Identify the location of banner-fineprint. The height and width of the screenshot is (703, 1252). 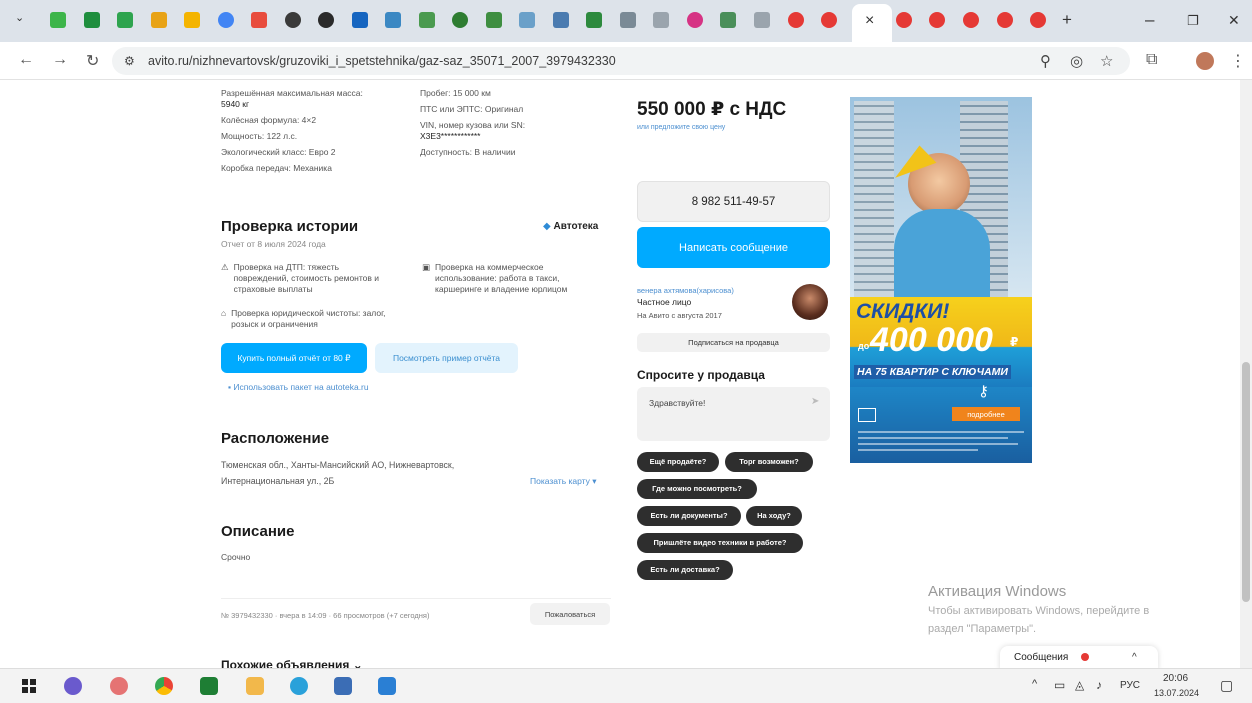
(938, 444).